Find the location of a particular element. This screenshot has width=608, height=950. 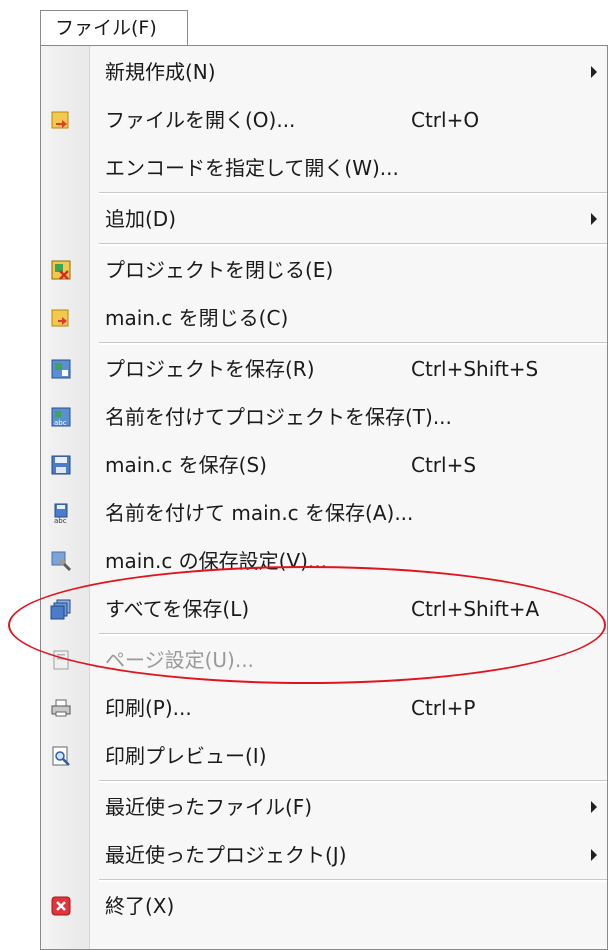

menu-item-shortcut: Ctrl+P is located at coordinates (443, 708).